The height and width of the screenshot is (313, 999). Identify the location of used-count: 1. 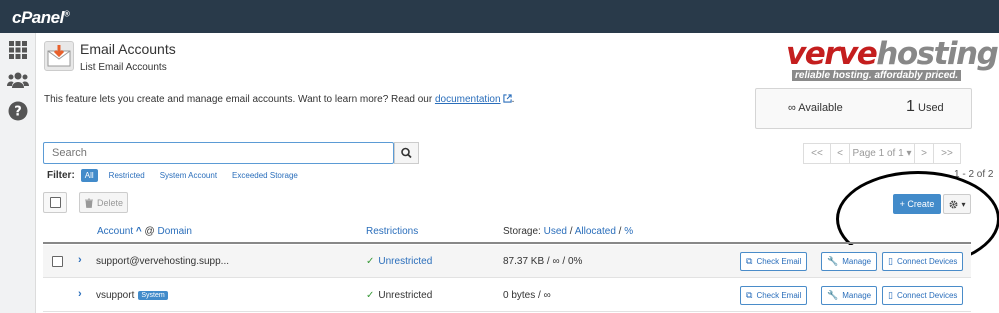
(910, 106).